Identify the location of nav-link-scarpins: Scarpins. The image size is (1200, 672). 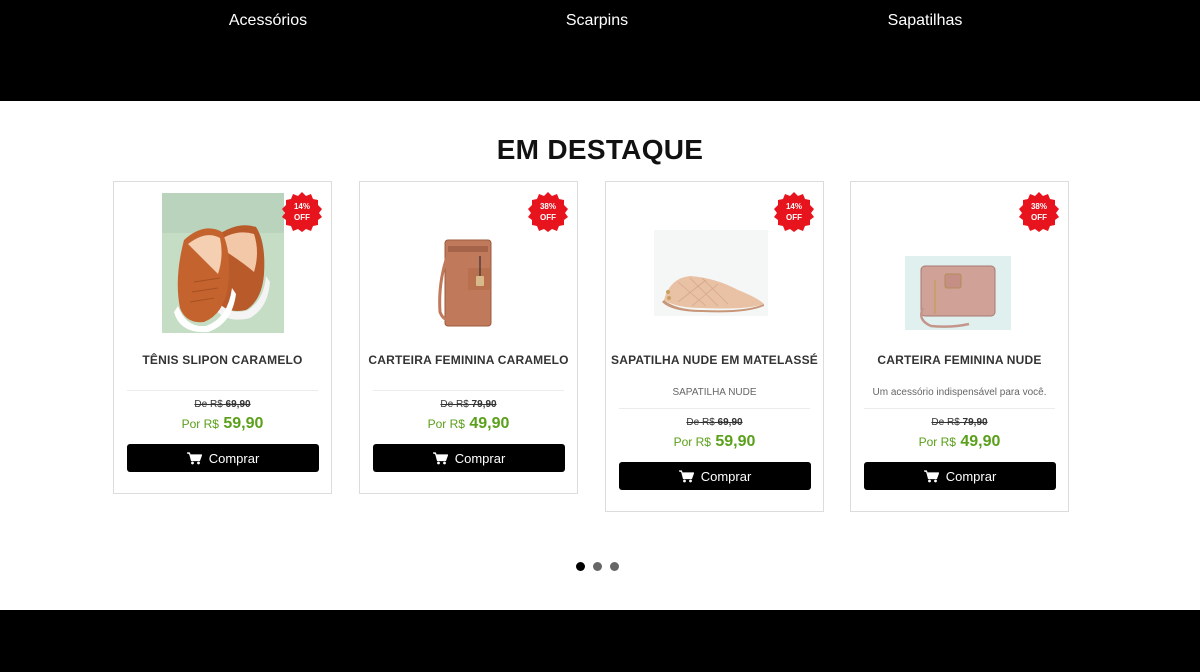
(597, 21).